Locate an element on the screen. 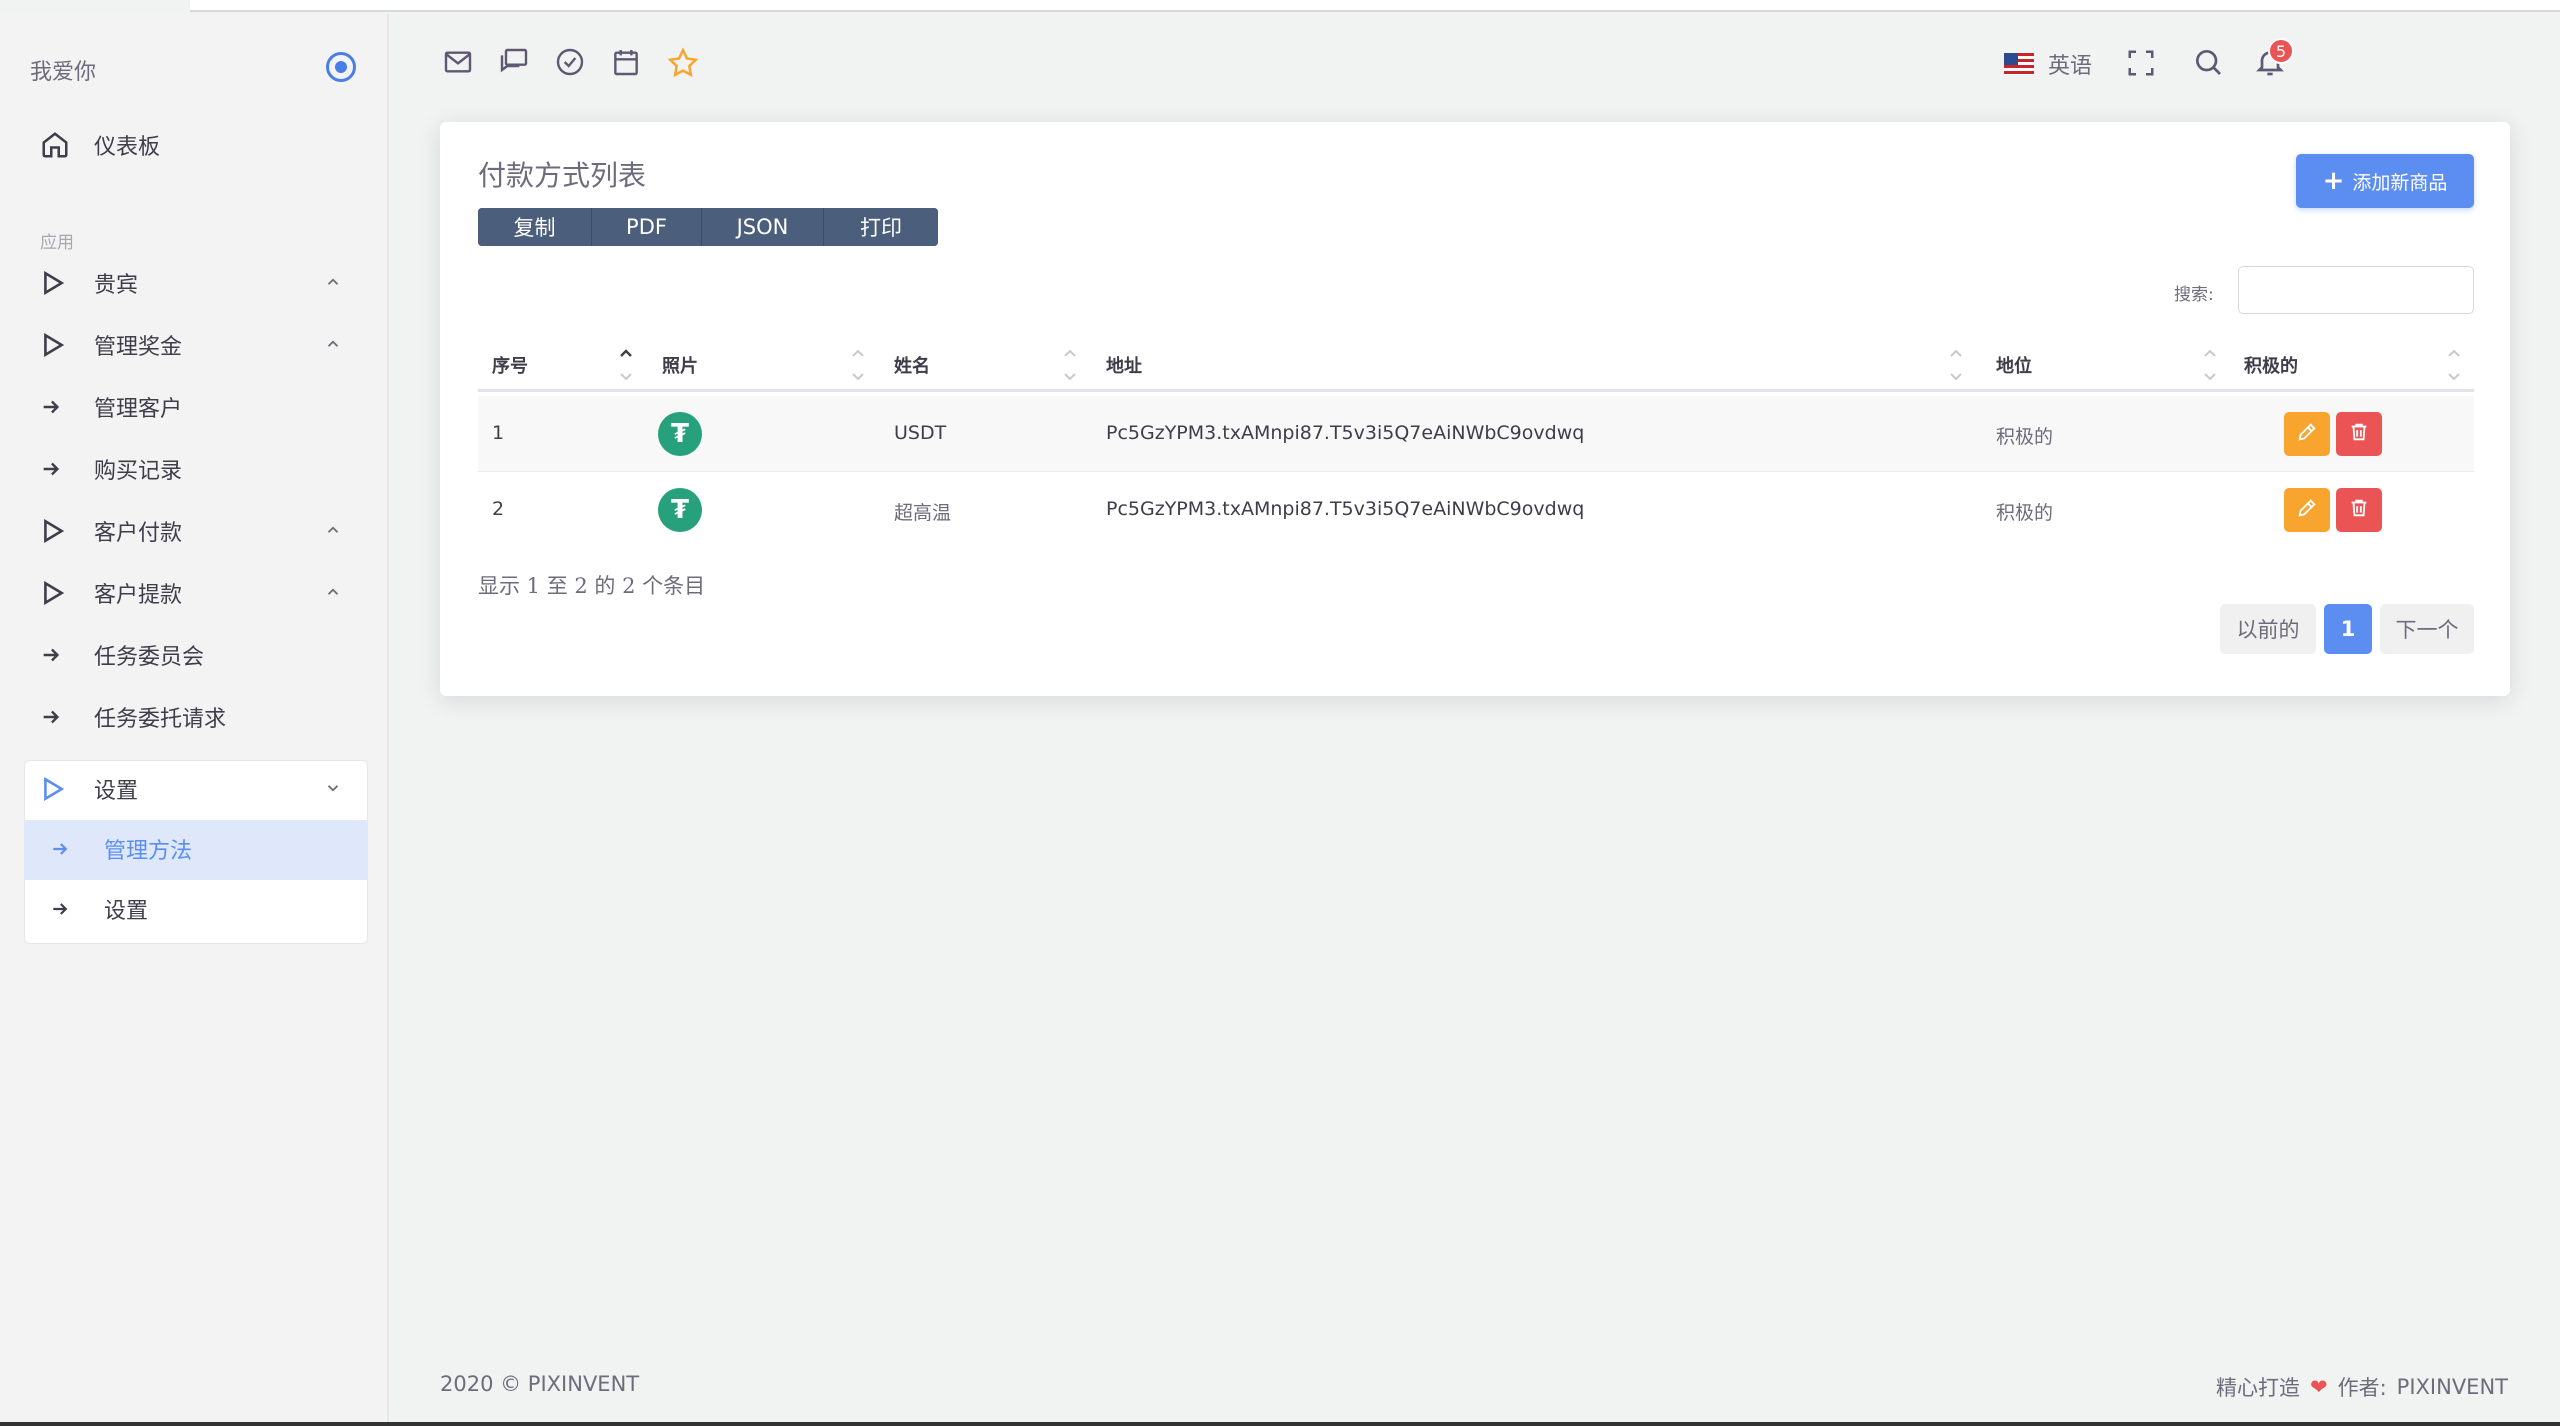 The image size is (2560, 1426). plus-icon: + is located at coordinates (2333, 181).